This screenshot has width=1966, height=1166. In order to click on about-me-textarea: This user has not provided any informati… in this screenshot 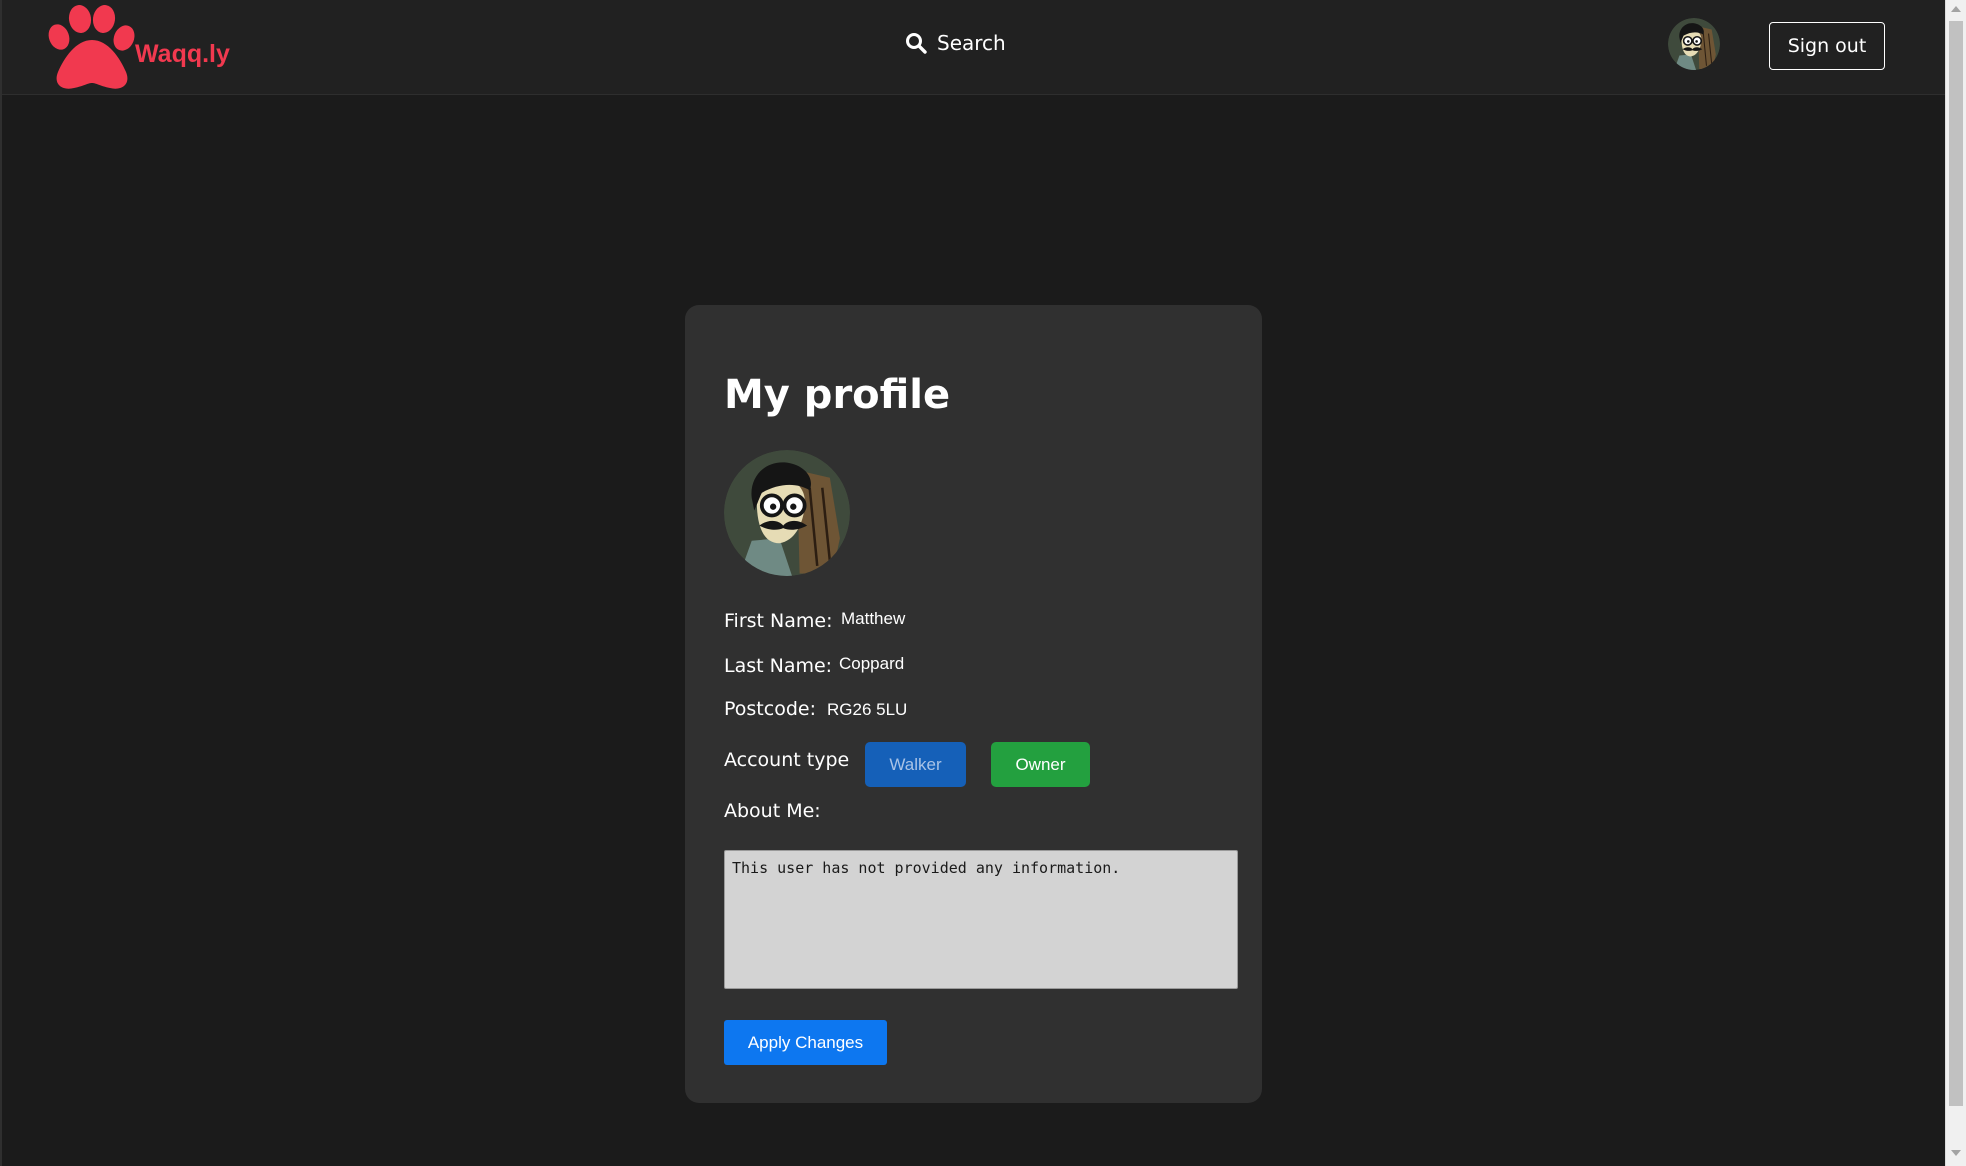, I will do `click(981, 919)`.